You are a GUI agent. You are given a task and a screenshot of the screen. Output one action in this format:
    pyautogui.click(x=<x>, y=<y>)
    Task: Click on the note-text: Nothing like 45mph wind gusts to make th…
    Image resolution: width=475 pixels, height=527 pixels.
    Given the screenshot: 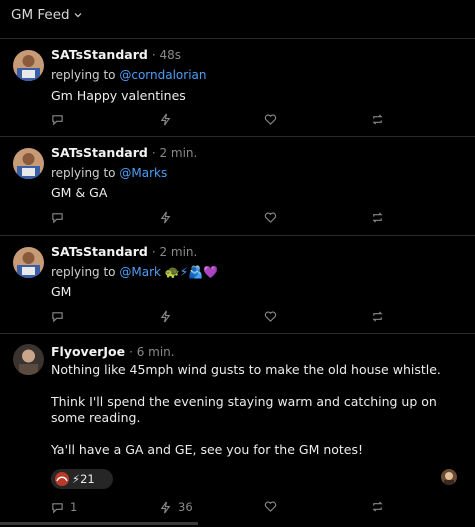 What is the action you would take?
    pyautogui.click(x=246, y=369)
    